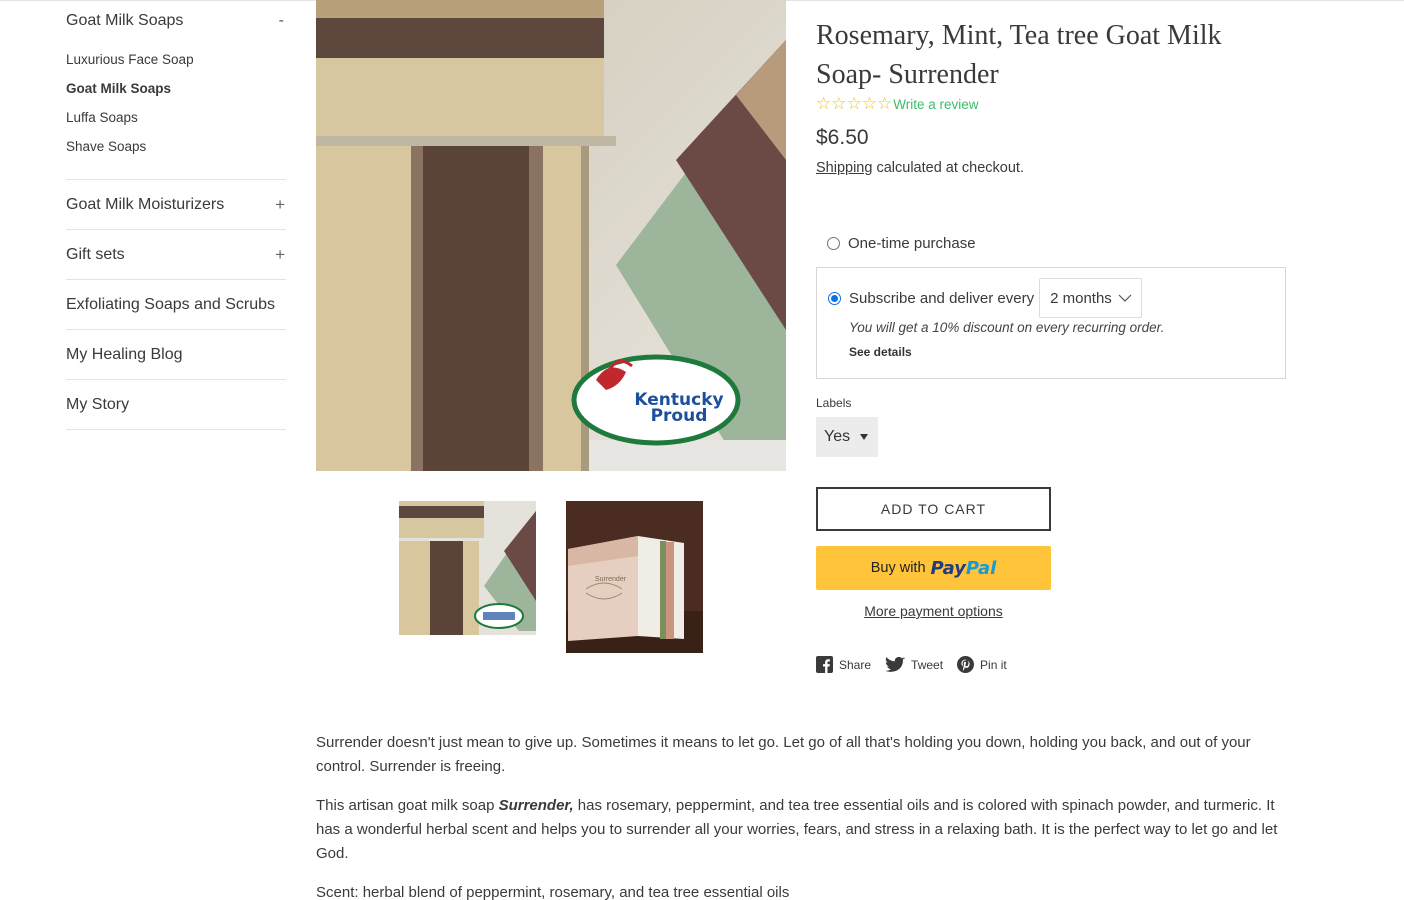  I want to click on sidebar-section-label: My Story, so click(98, 404).